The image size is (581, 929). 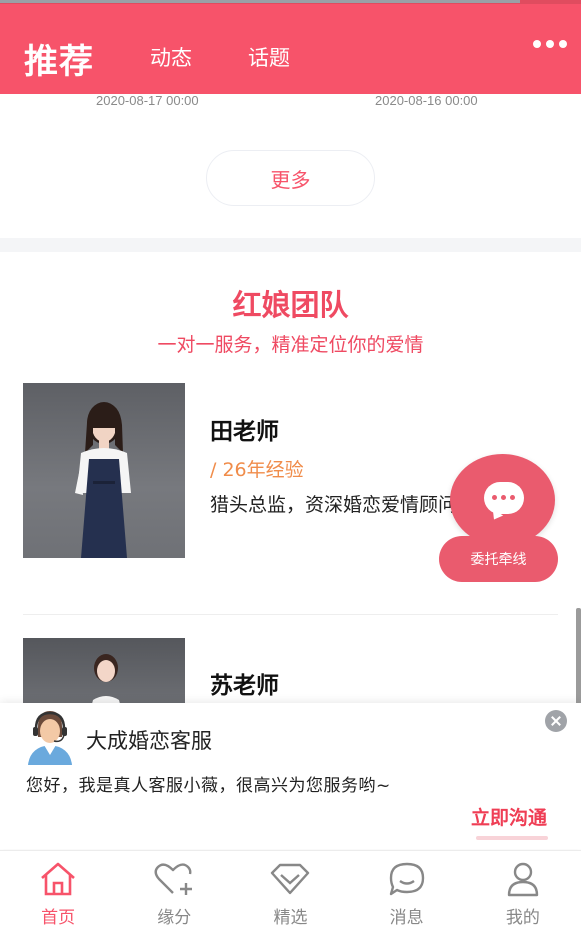 I want to click on nav-item-home: 首页, so click(x=58, y=890).